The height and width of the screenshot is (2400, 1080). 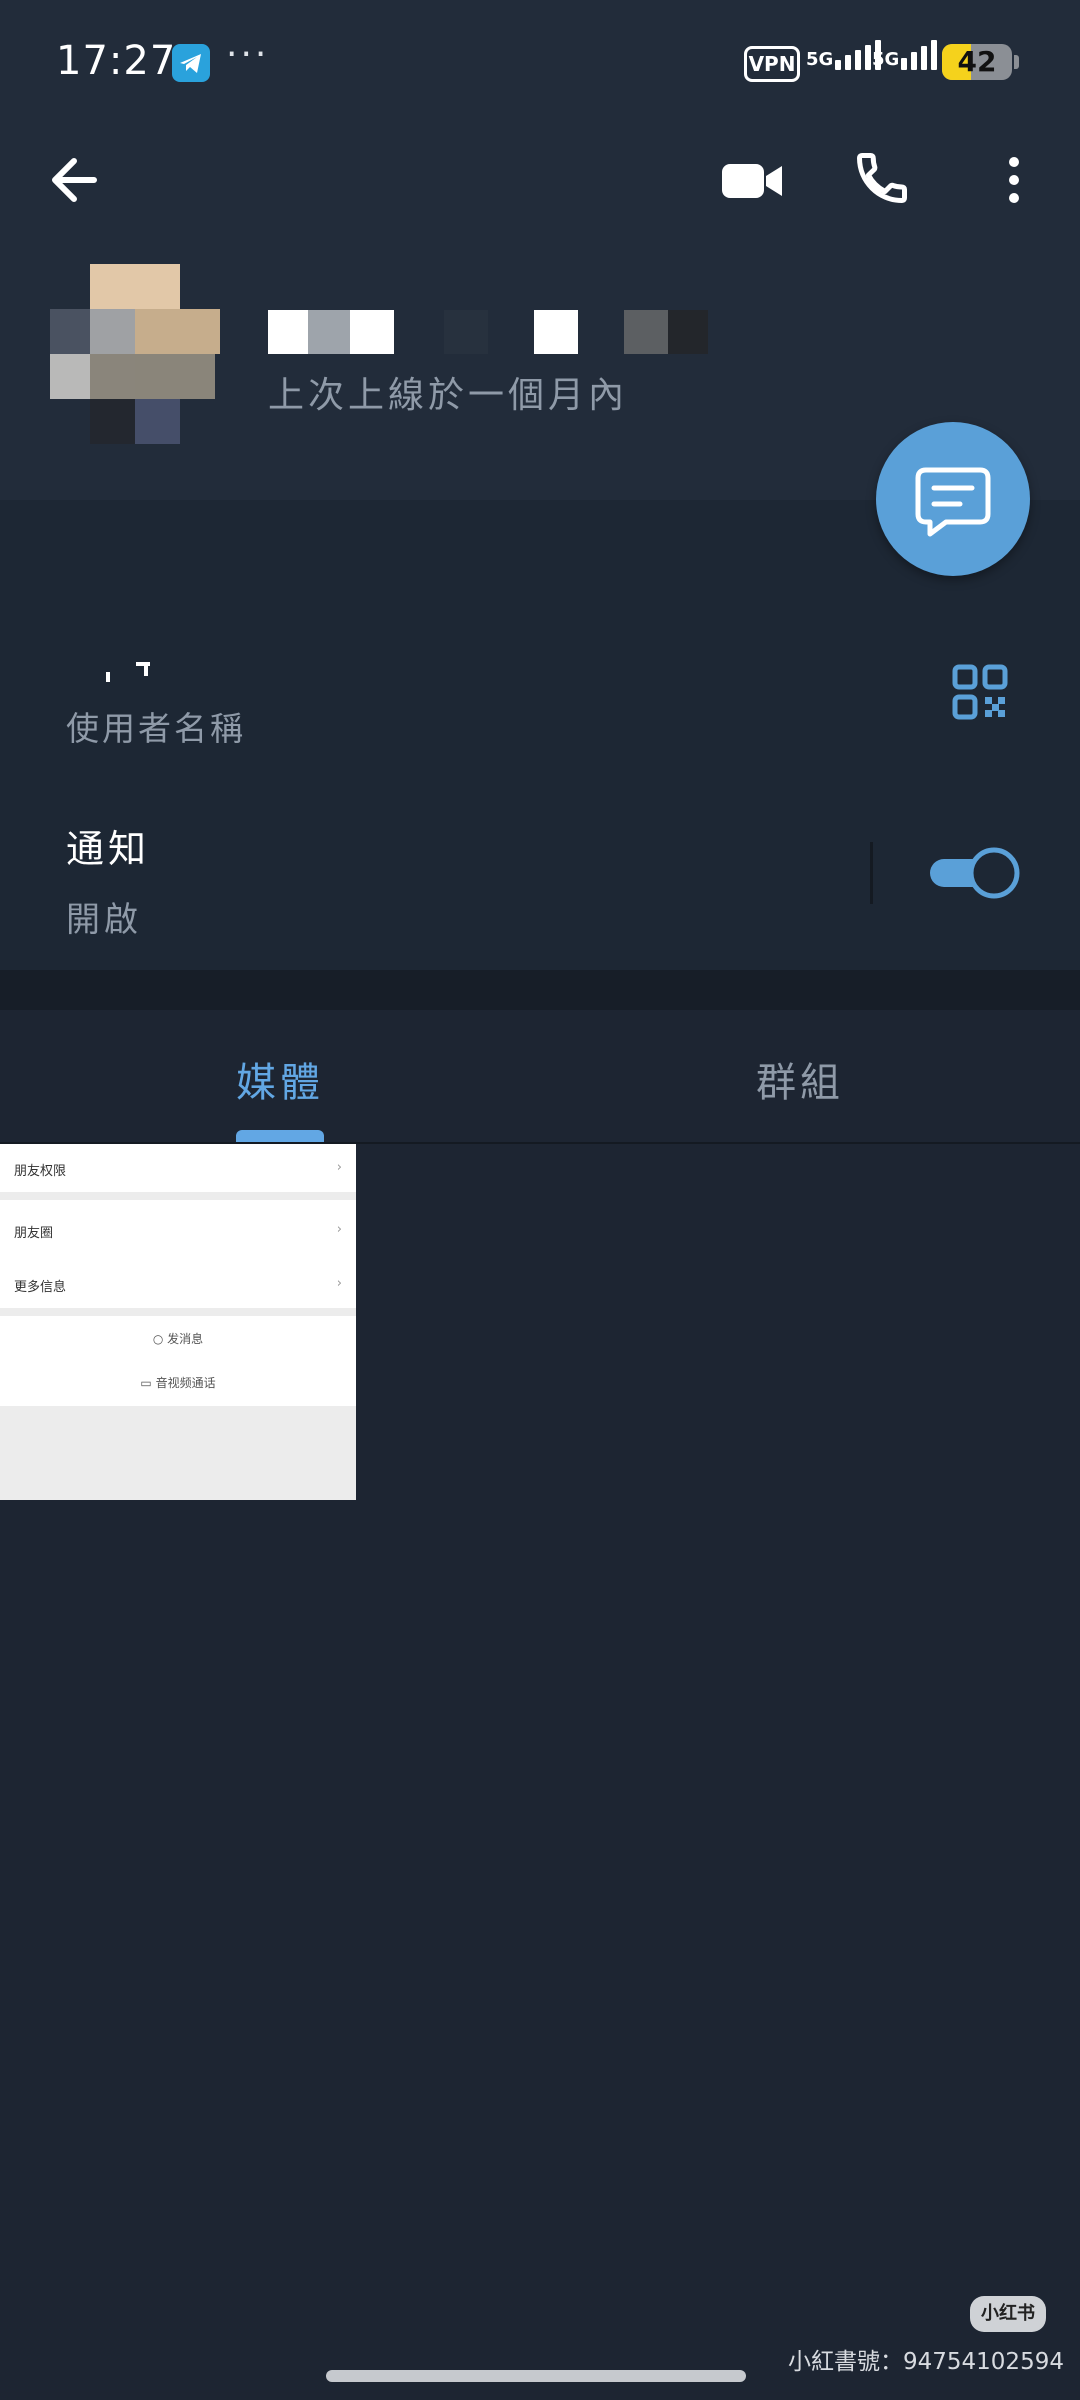 What do you see at coordinates (116, 61) in the screenshot?
I see `status-time: 17:27` at bounding box center [116, 61].